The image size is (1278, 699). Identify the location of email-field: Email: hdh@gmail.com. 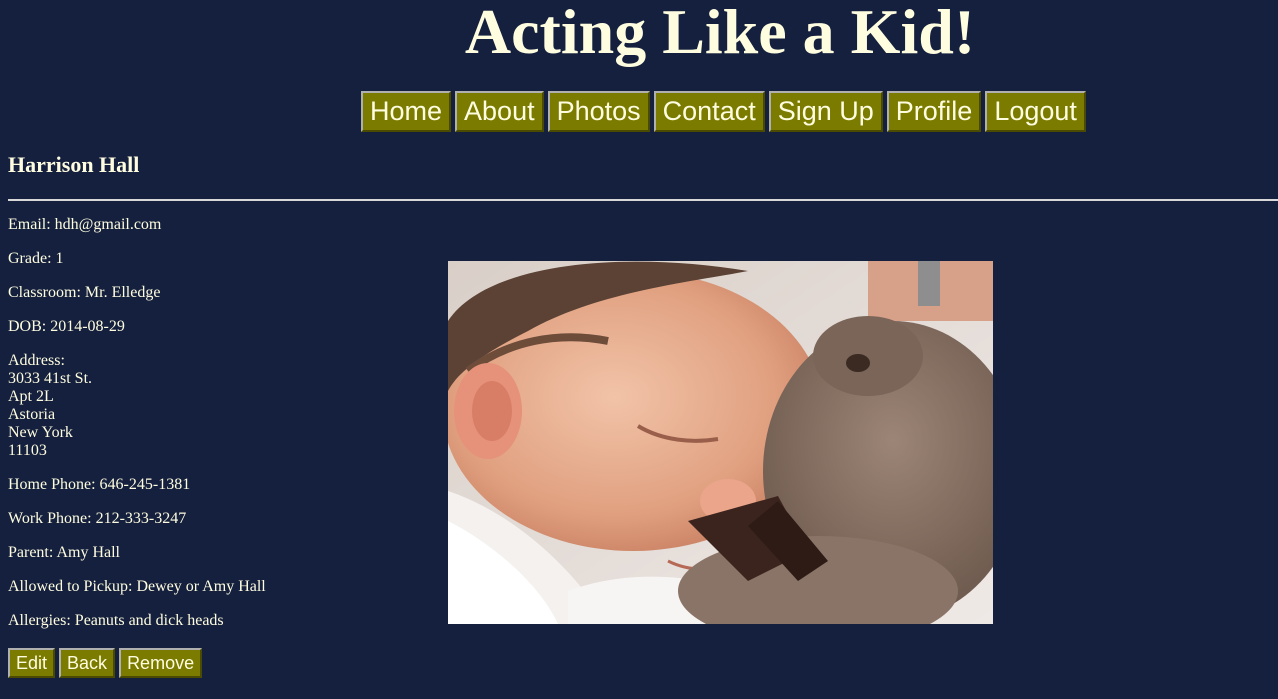
(85, 224).